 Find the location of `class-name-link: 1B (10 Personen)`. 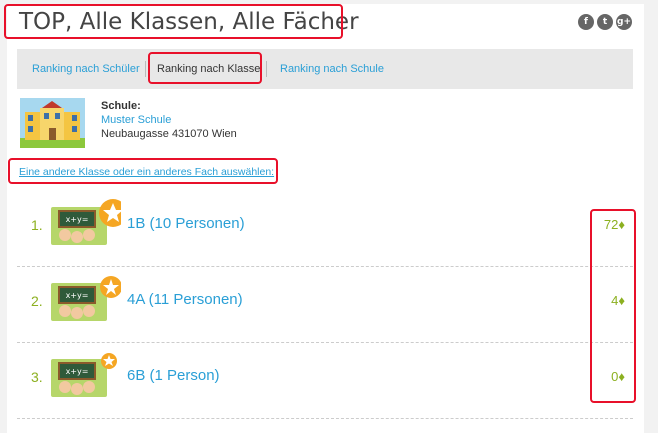

class-name-link: 1B (10 Personen) is located at coordinates (186, 223).